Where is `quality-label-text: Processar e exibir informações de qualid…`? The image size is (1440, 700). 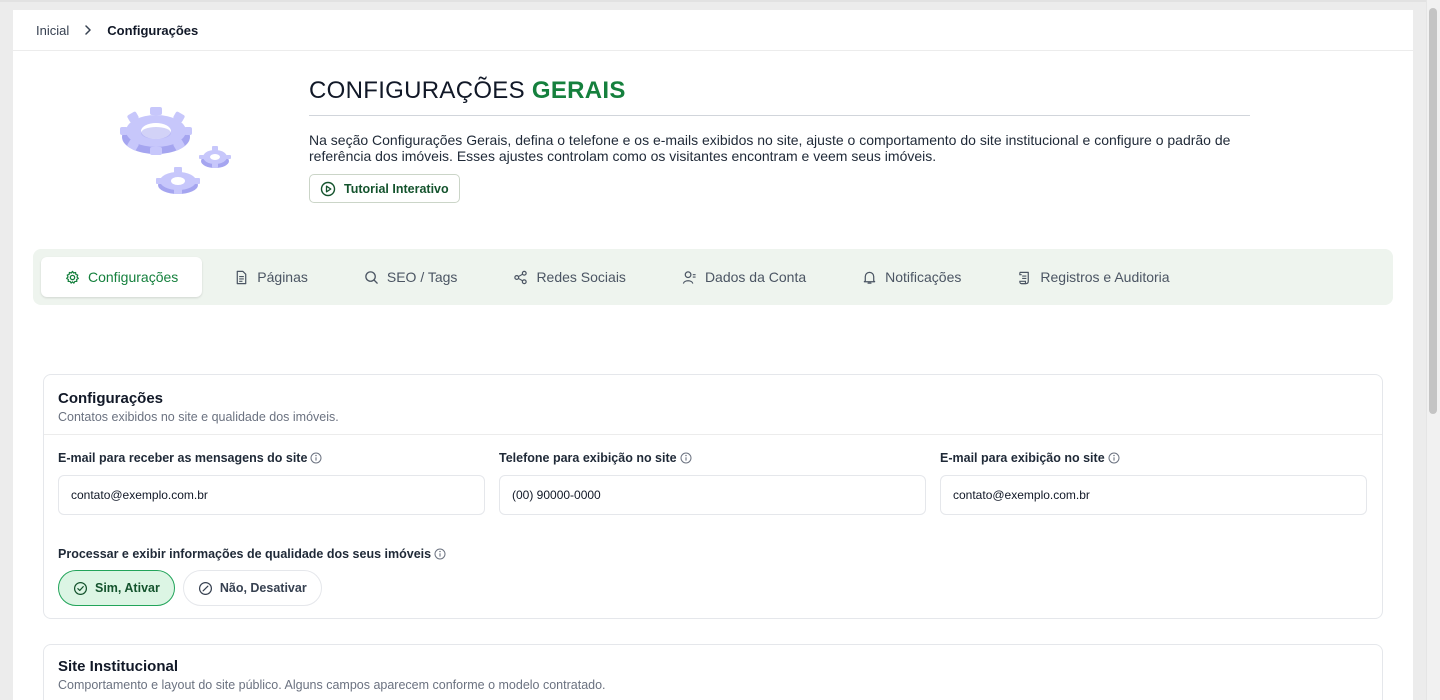
quality-label-text: Processar e exibir informações de qualid… is located at coordinates (245, 554).